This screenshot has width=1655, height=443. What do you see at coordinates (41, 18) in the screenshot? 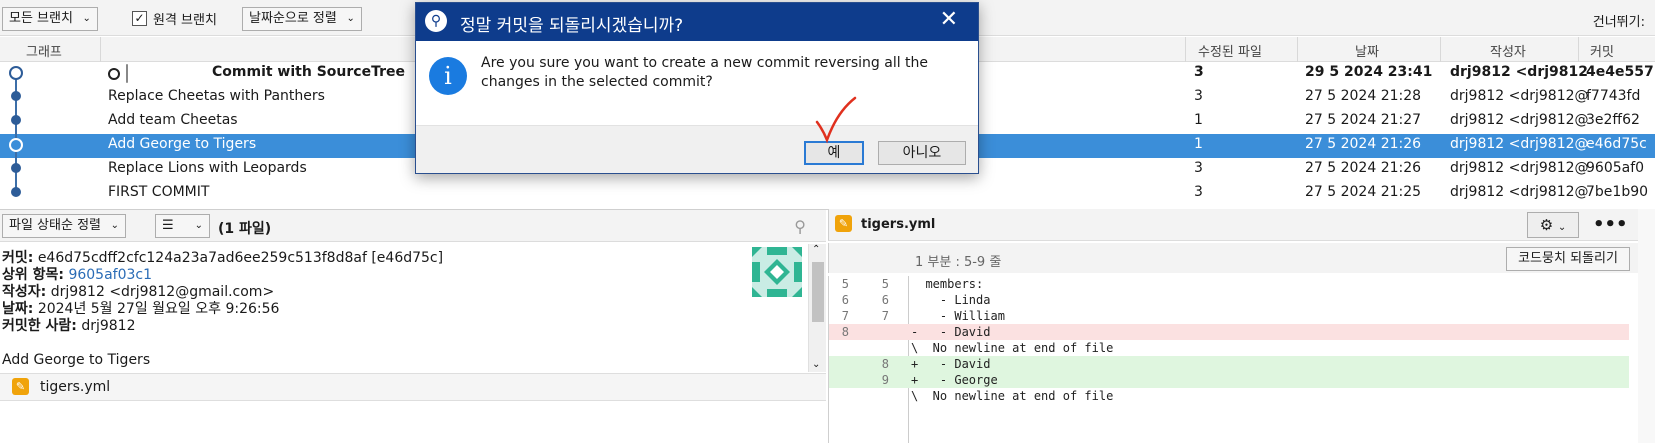
I see `branch-filter-label: 모든 브랜치` at bounding box center [41, 18].